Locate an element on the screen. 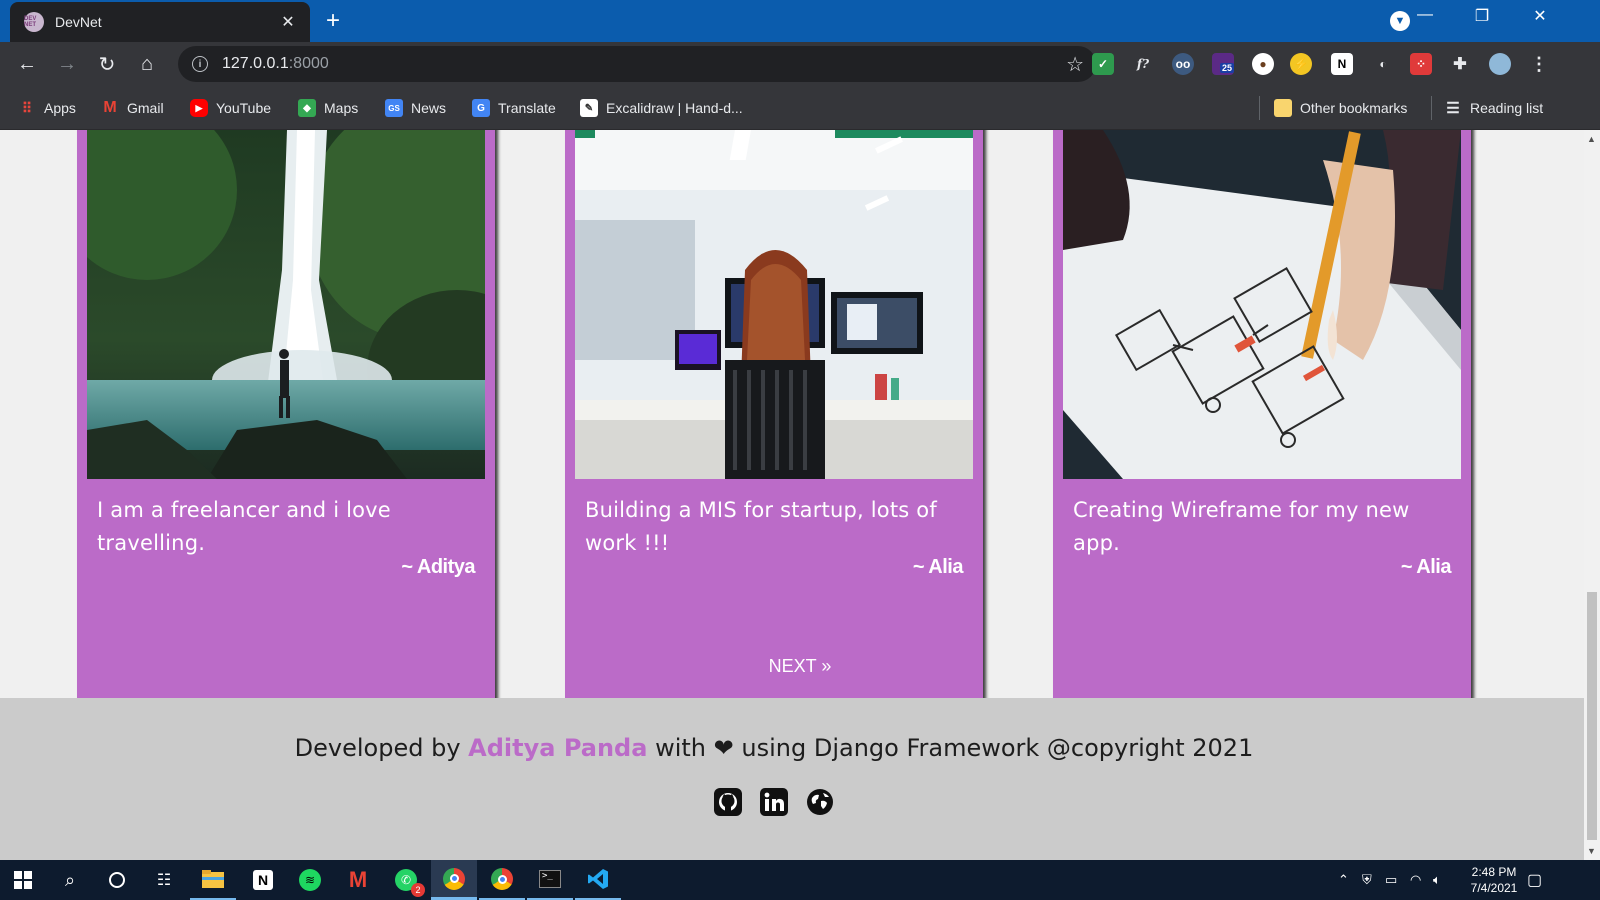 The width and height of the screenshot is (1600, 900). python-extension-icon: ⚡ is located at coordinates (1301, 64).